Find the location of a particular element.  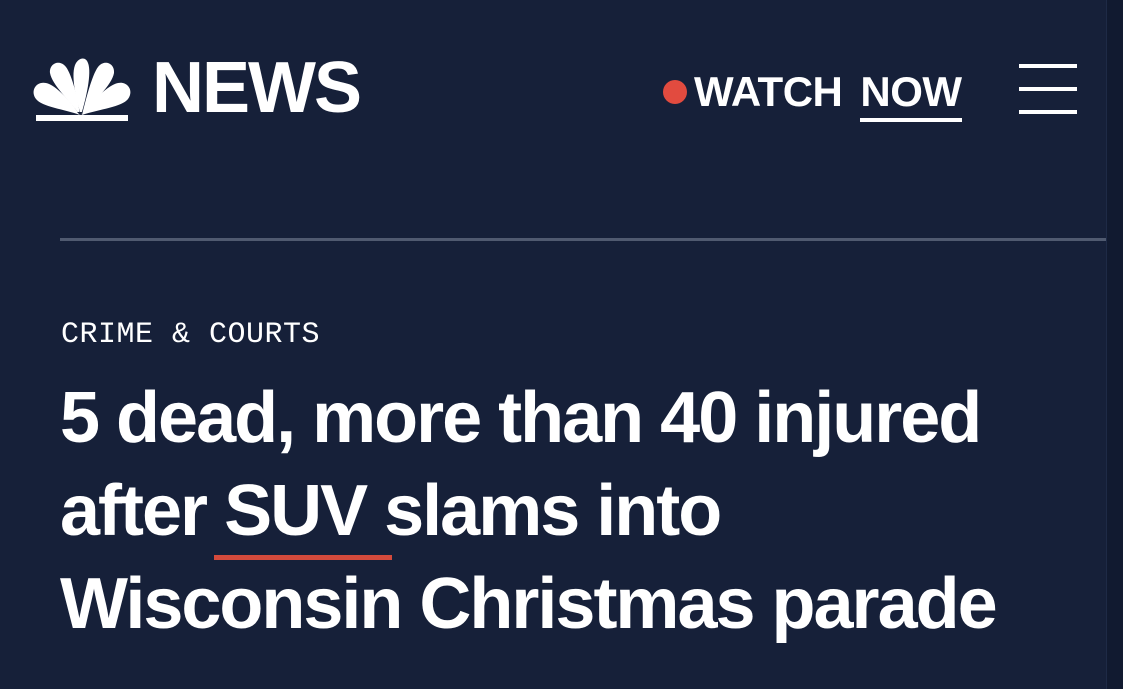

header-divider is located at coordinates (583, 239).